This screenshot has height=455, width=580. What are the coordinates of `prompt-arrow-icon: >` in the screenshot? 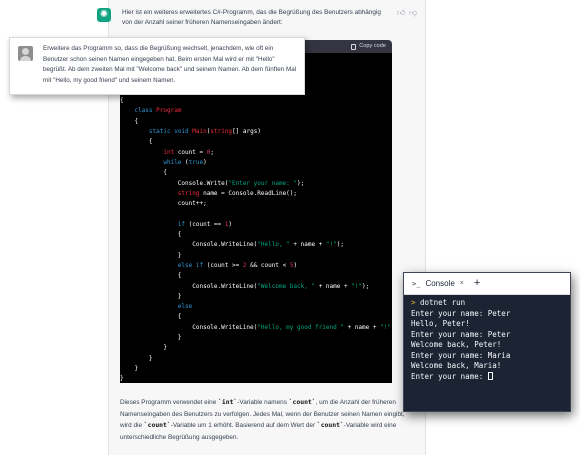 It's located at (416, 302).